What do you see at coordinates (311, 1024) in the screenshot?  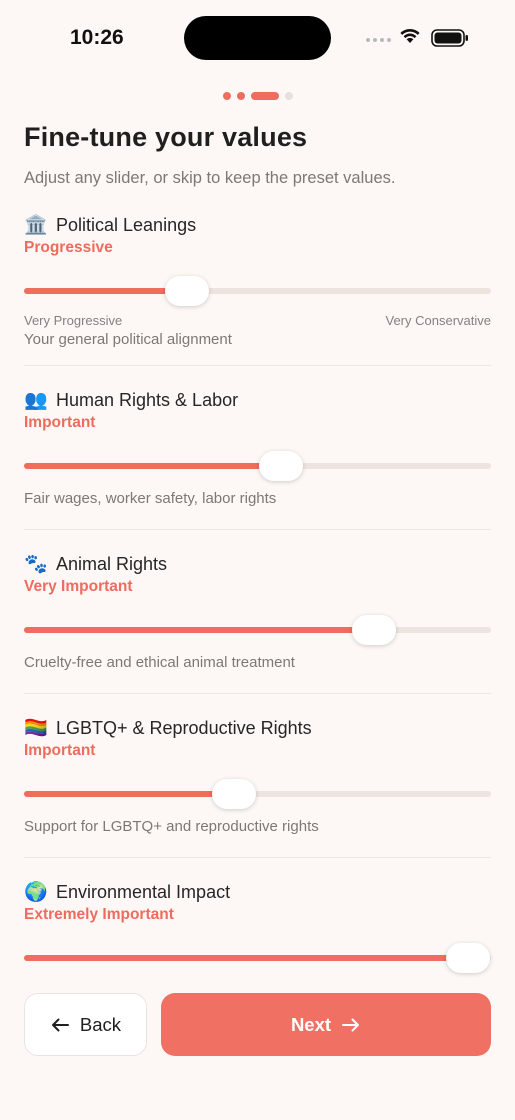 I see `next-button-label: Next` at bounding box center [311, 1024].